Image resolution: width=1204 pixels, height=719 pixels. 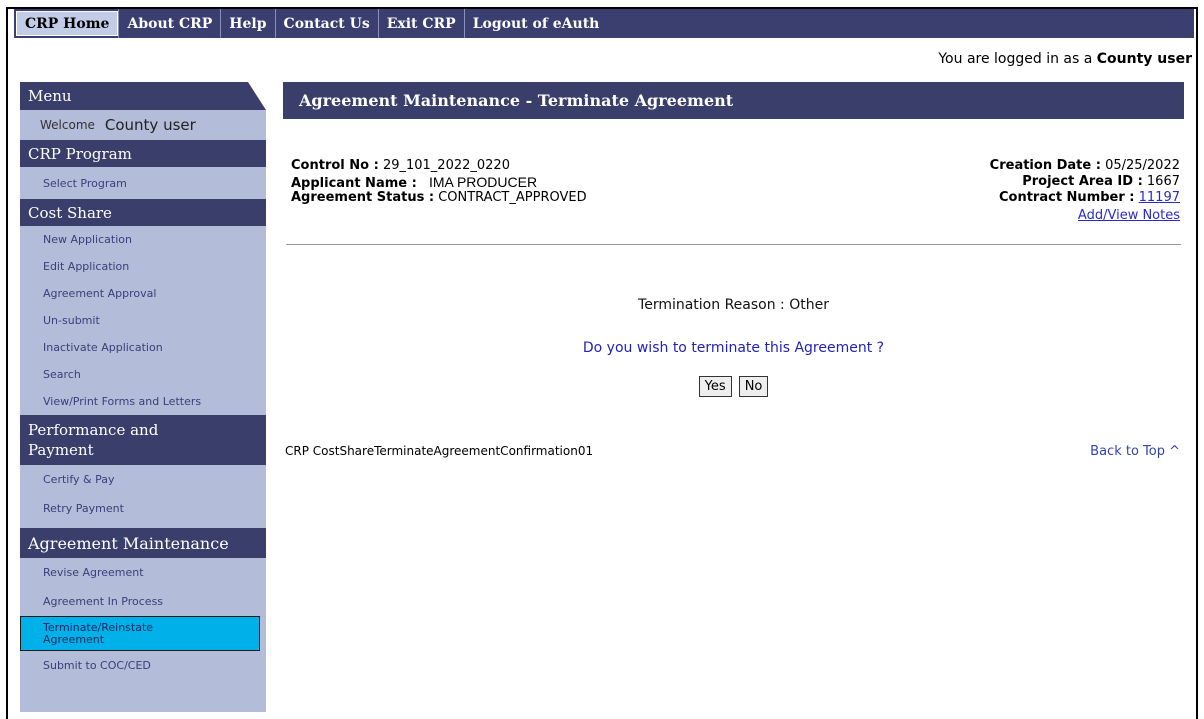 What do you see at coordinates (326, 23) in the screenshot?
I see `nav-contact-us: Contact Us` at bounding box center [326, 23].